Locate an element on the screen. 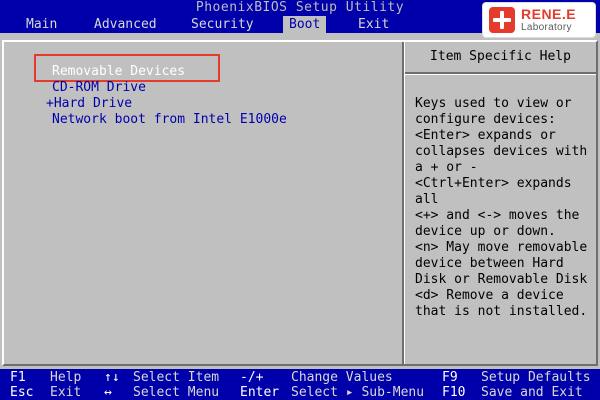  tab-advanced: Advanced is located at coordinates (125, 24).